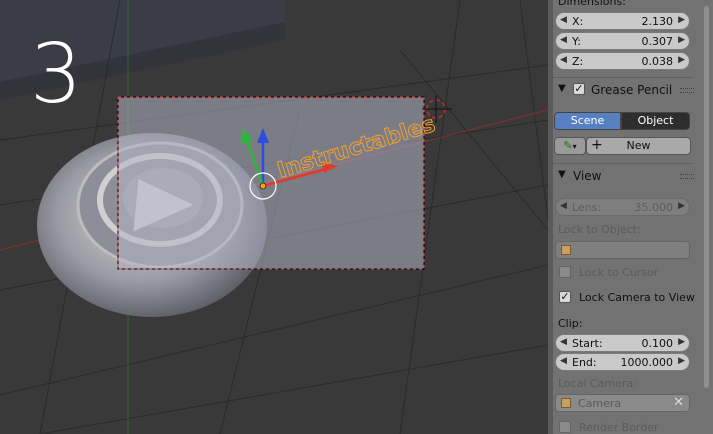 This screenshot has height=434, width=713. Describe the element at coordinates (678, 402) in the screenshot. I see `clear-icon: ✕` at that location.